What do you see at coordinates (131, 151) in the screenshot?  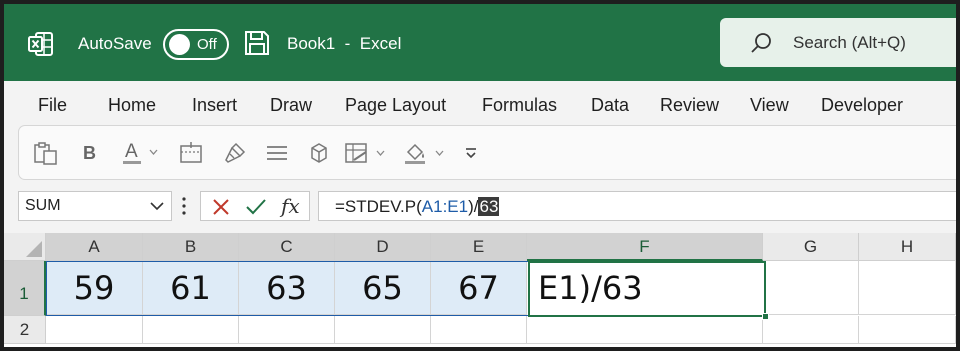 I see `font-color-icon: A` at bounding box center [131, 151].